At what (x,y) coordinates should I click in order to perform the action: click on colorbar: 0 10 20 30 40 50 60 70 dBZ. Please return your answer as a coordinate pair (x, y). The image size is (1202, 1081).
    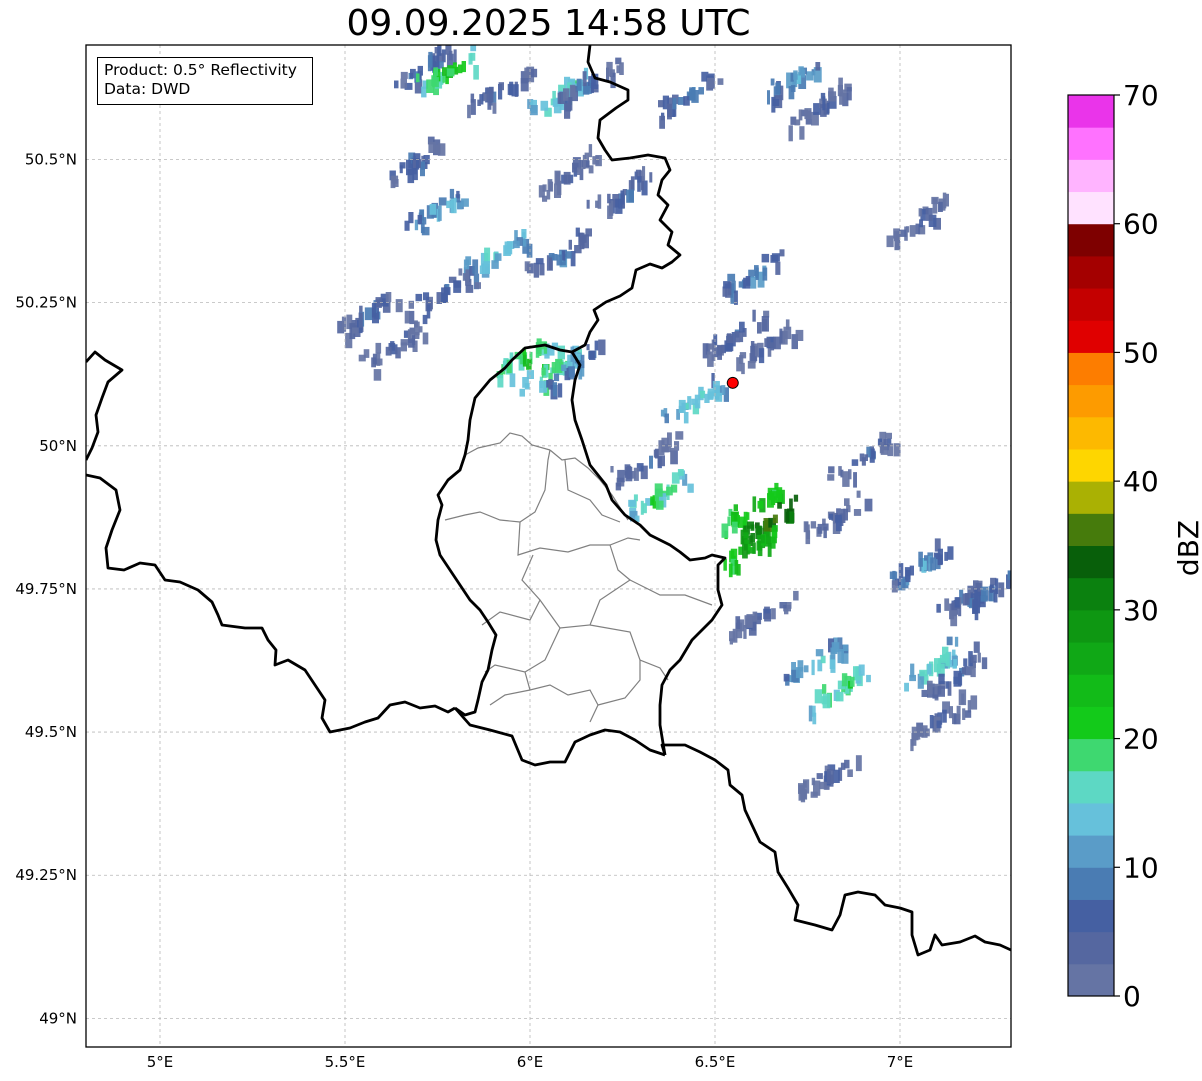
    Looking at the image, I should click on (1134, 546).